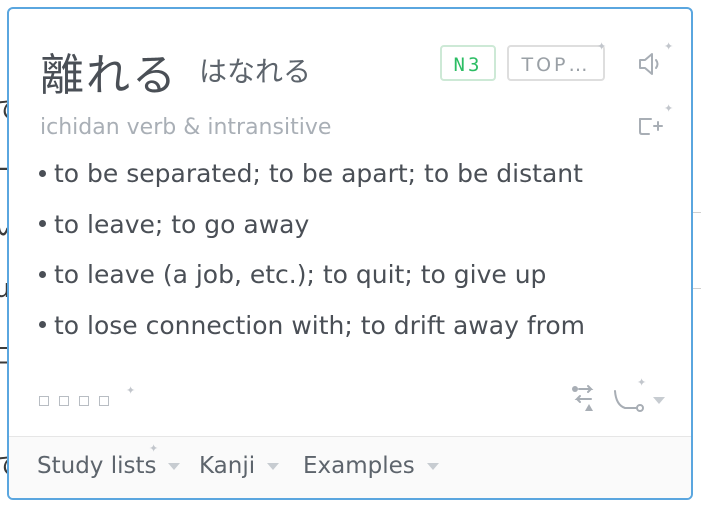  What do you see at coordinates (255, 71) in the screenshot?
I see `reading: はなれる` at bounding box center [255, 71].